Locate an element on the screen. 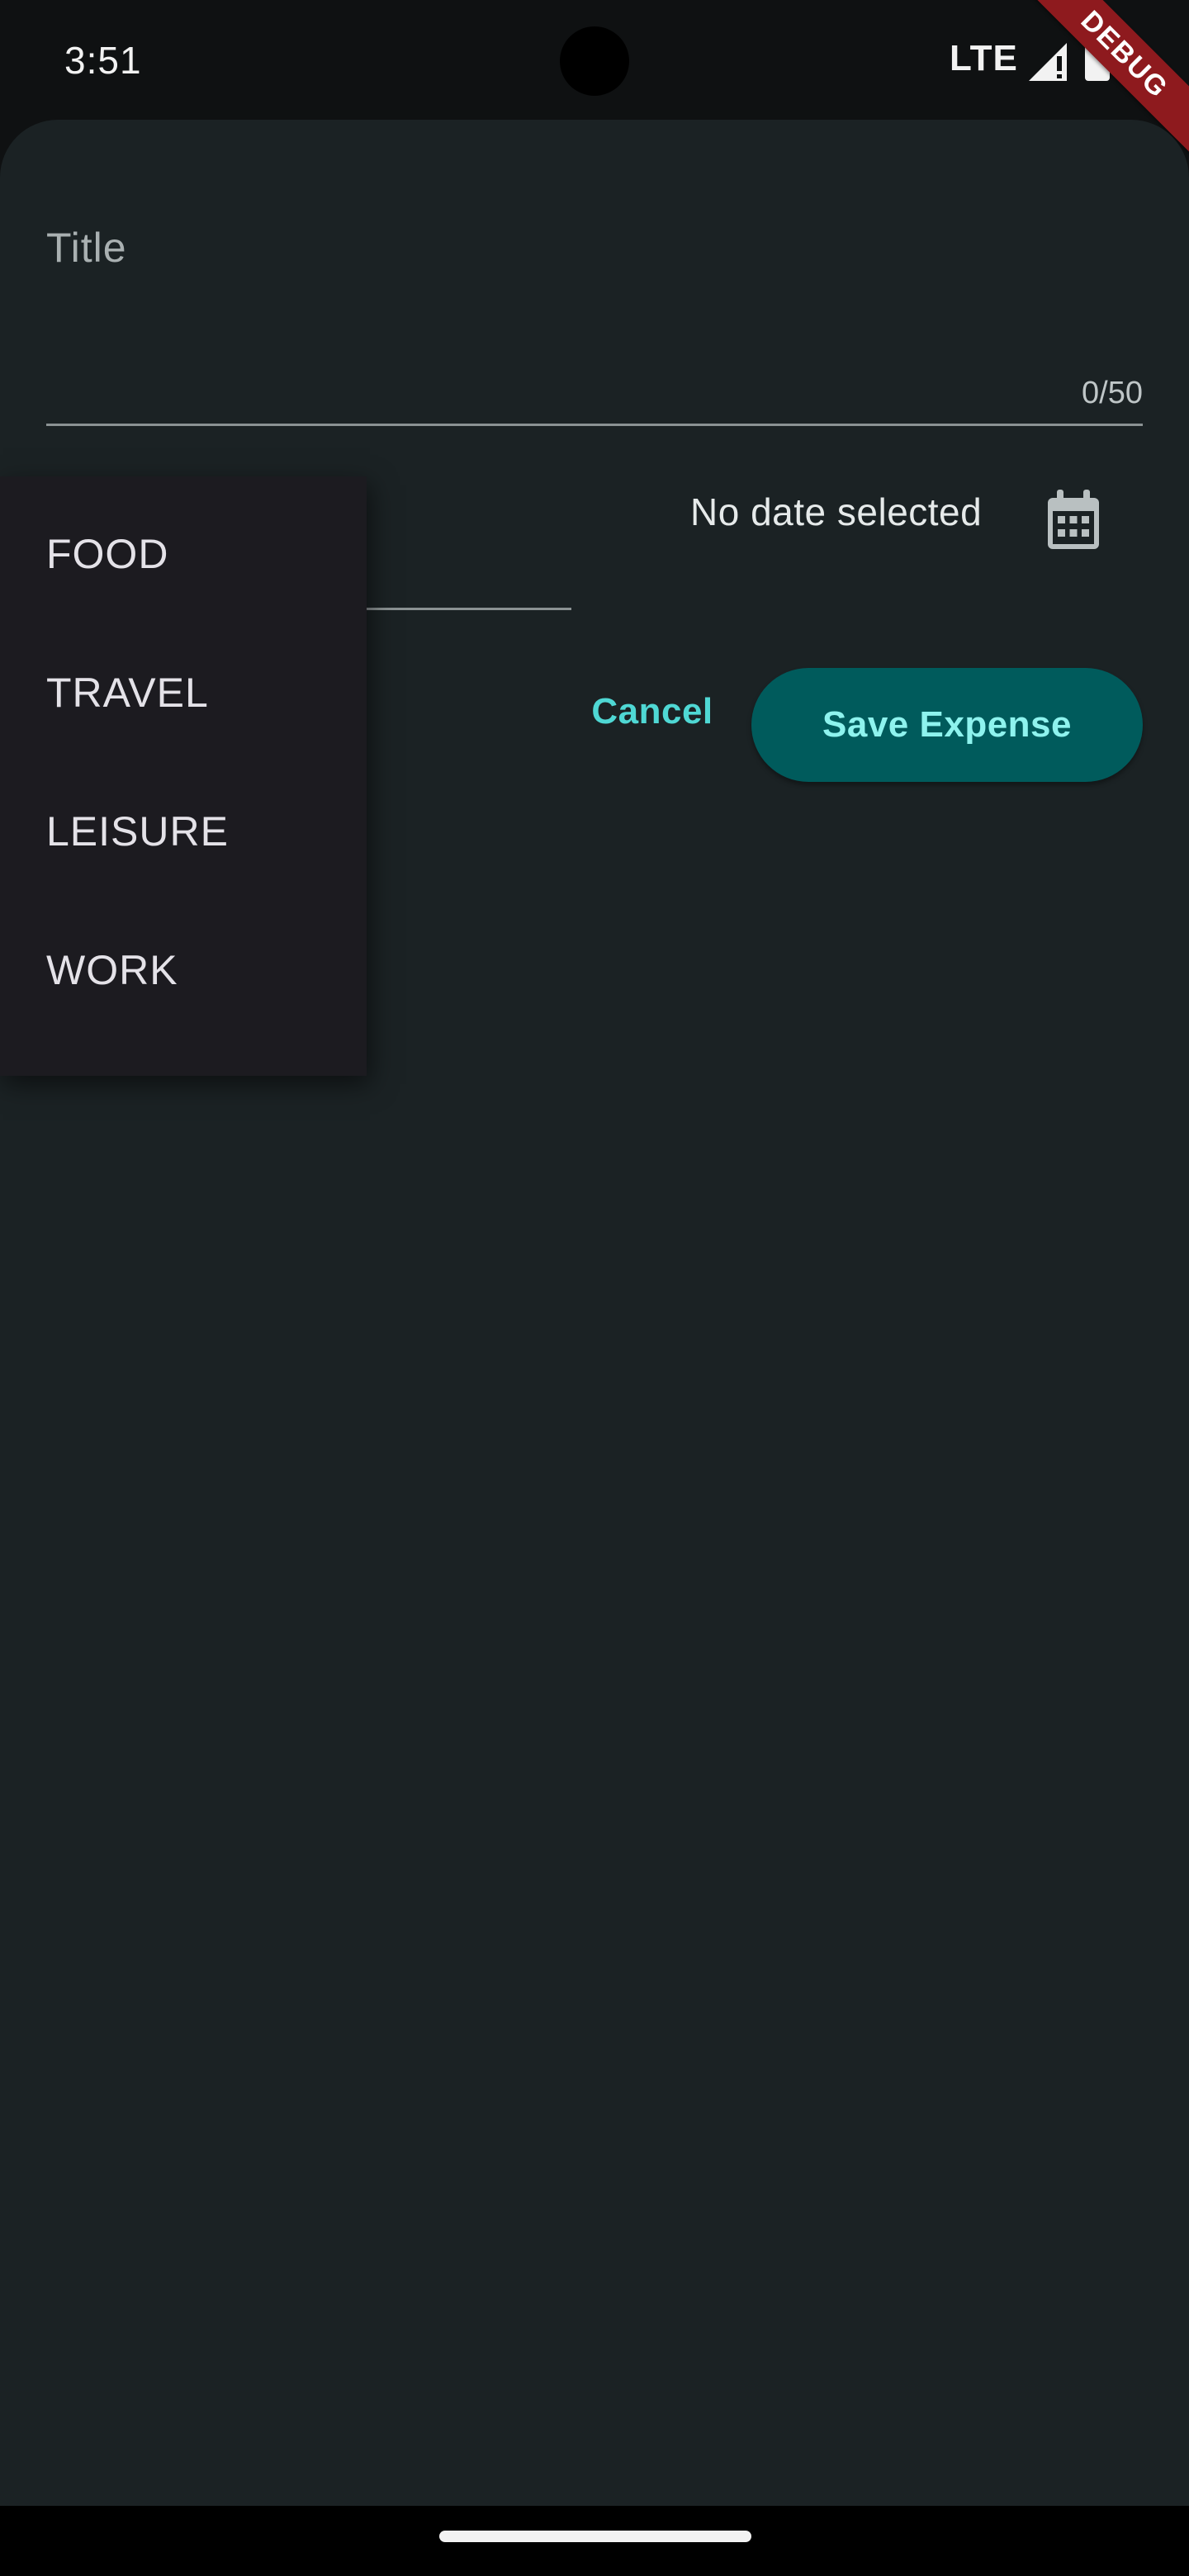 Image resolution: width=1189 pixels, height=2576 pixels. title-underline is located at coordinates (594, 425).